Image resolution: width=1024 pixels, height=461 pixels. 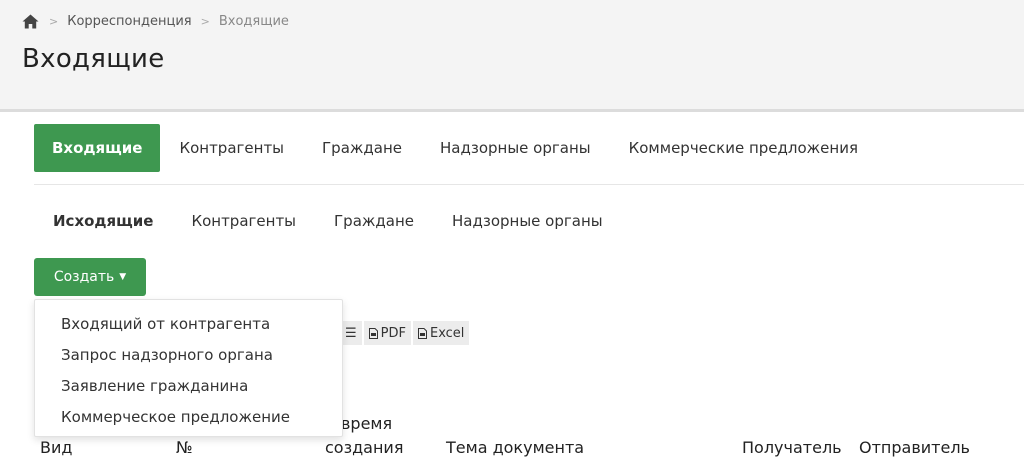 What do you see at coordinates (103, 221) in the screenshot?
I see `subtab-outgoing: Исходящие` at bounding box center [103, 221].